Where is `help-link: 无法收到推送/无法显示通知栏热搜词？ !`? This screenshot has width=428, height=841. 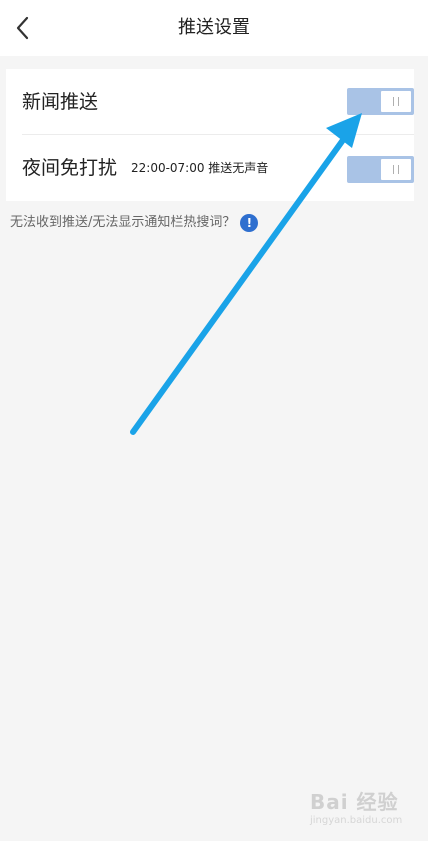
help-link: 无法收到推送/无法显示通知栏热搜词？ ! is located at coordinates (134, 223).